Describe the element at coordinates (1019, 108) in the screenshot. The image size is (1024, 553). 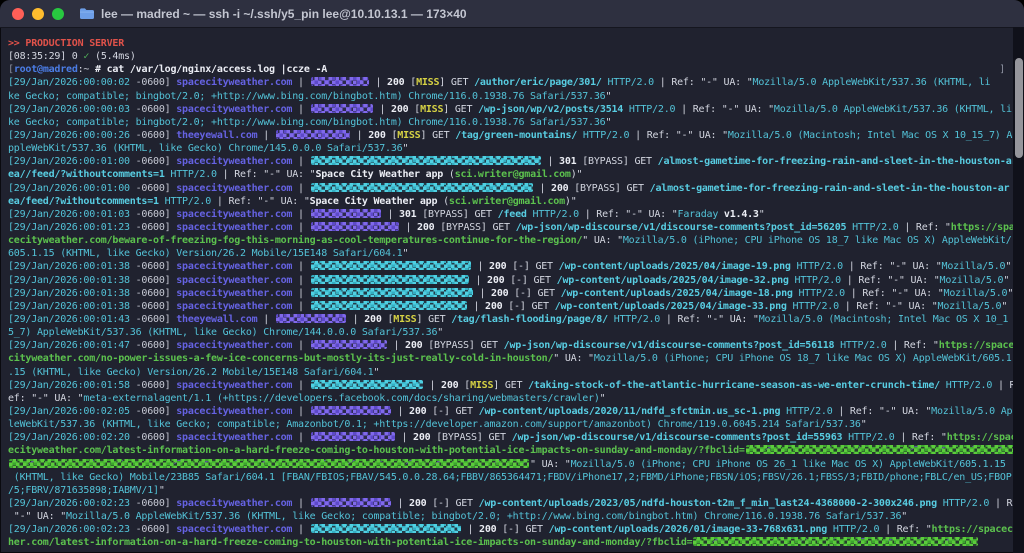
I see `scrollbar-thumb` at that location.